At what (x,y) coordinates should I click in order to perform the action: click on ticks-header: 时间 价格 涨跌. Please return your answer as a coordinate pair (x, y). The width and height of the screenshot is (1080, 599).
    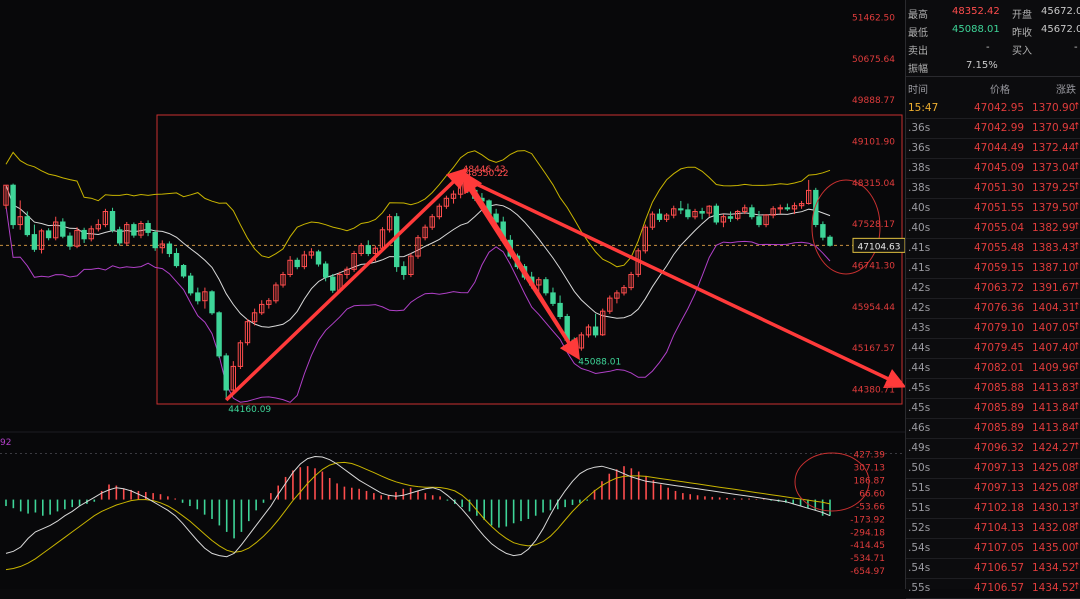
    Looking at the image, I should click on (993, 87).